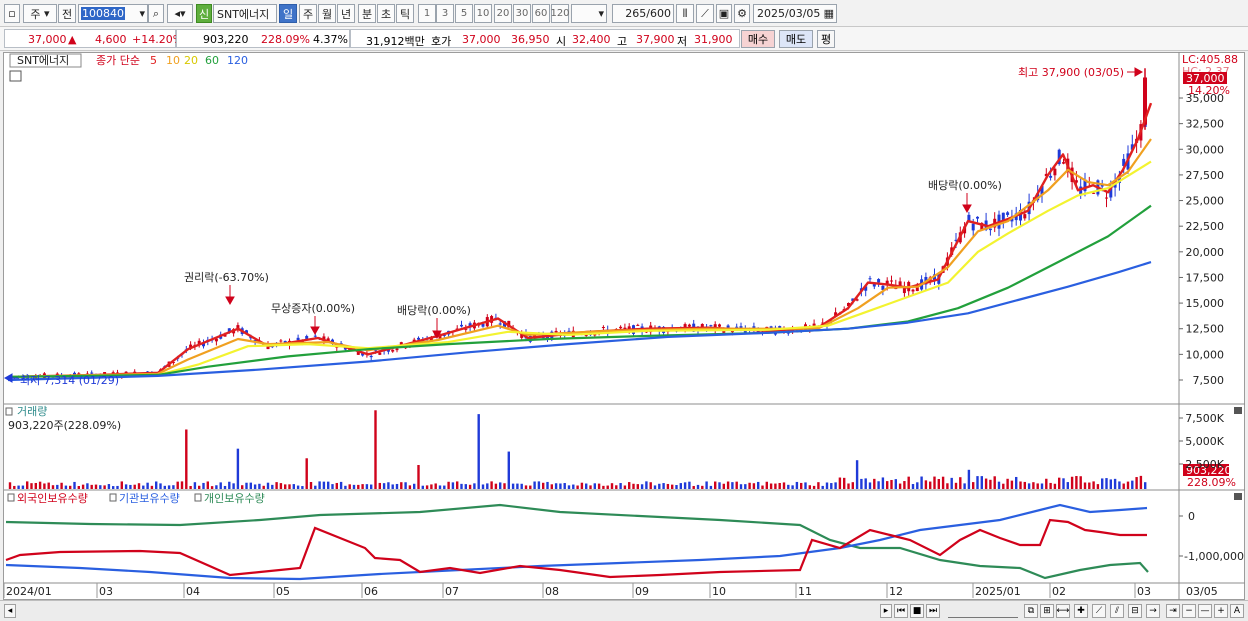 The height and width of the screenshot is (621, 1248). I want to click on zoom-icon: ⧉, so click(1031, 611).